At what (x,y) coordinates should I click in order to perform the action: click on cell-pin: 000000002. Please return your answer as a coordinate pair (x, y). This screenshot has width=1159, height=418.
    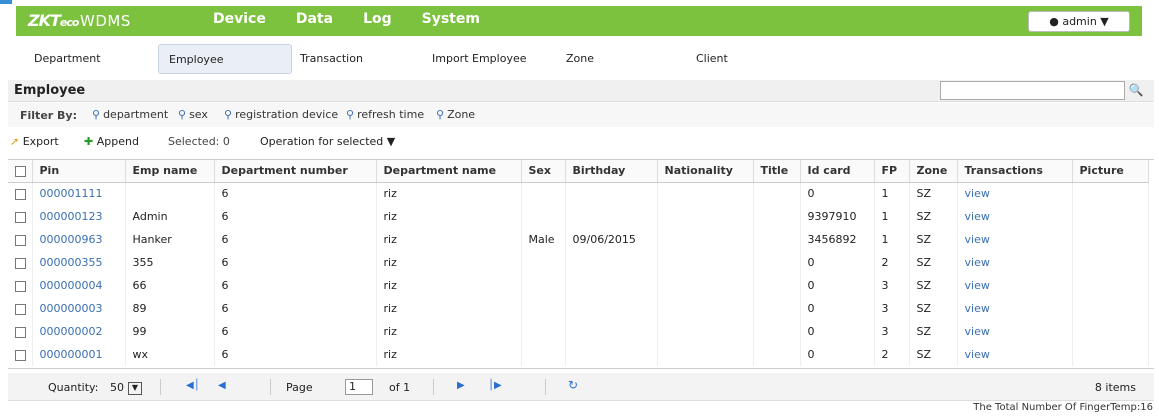
    Looking at the image, I should click on (79, 331).